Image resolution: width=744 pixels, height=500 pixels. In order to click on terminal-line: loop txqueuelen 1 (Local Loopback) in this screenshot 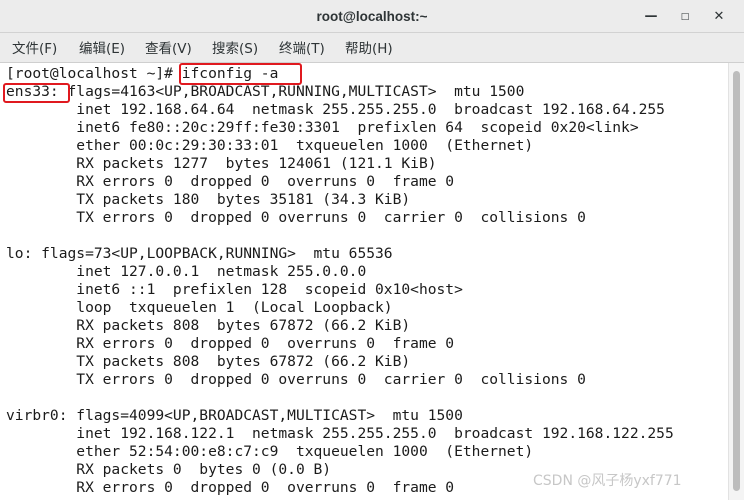, I will do `click(199, 307)`.